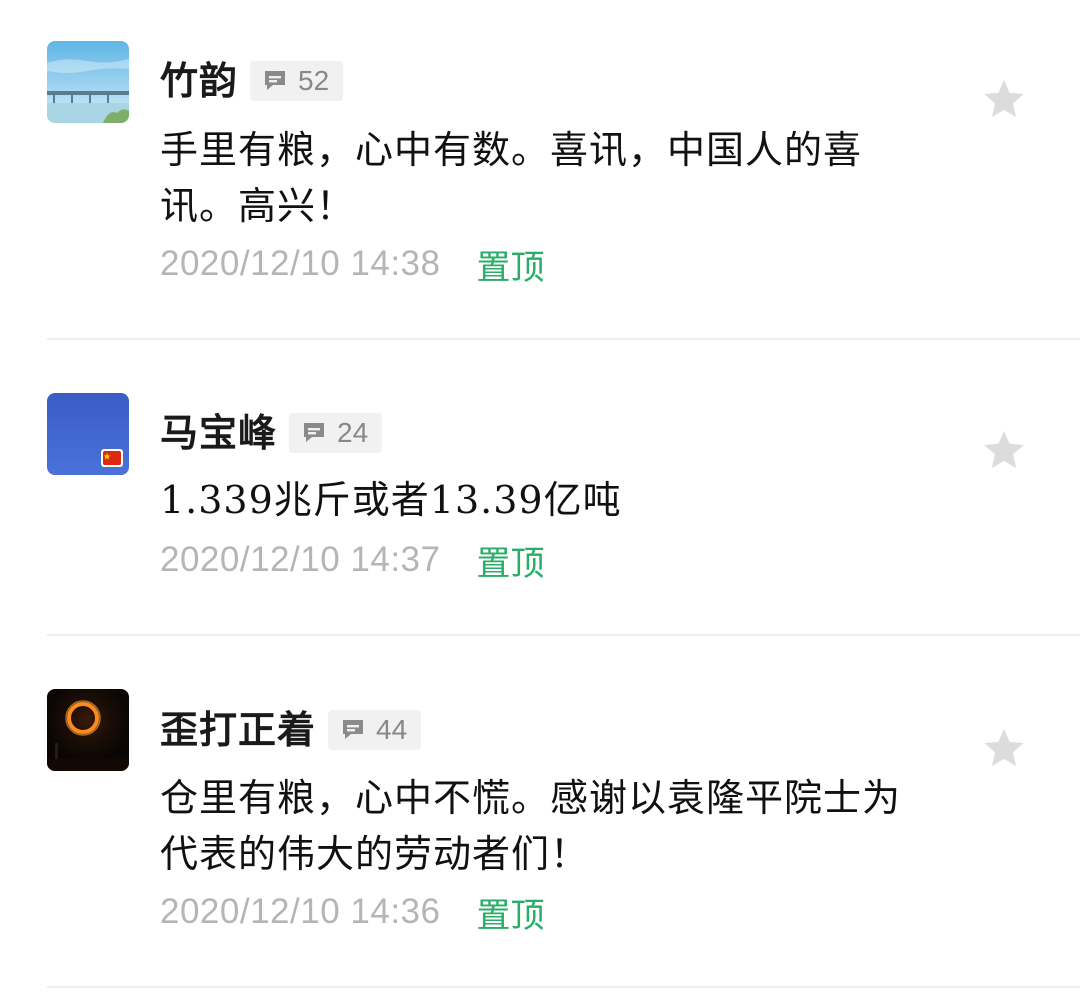  I want to click on avatar-eclipse-image, so click(88, 730).